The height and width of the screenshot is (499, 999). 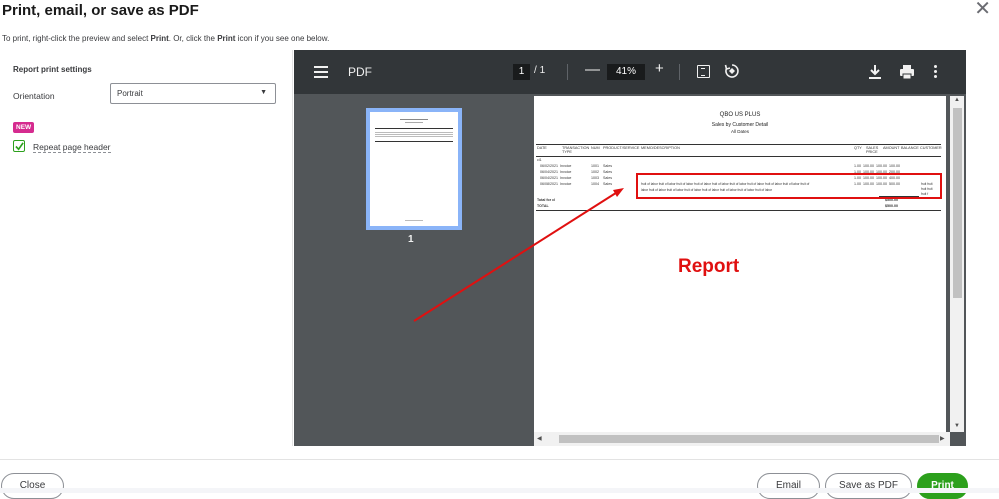 I want to click on horizontal-scrollbar: ◀ ▶, so click(x=742, y=439).